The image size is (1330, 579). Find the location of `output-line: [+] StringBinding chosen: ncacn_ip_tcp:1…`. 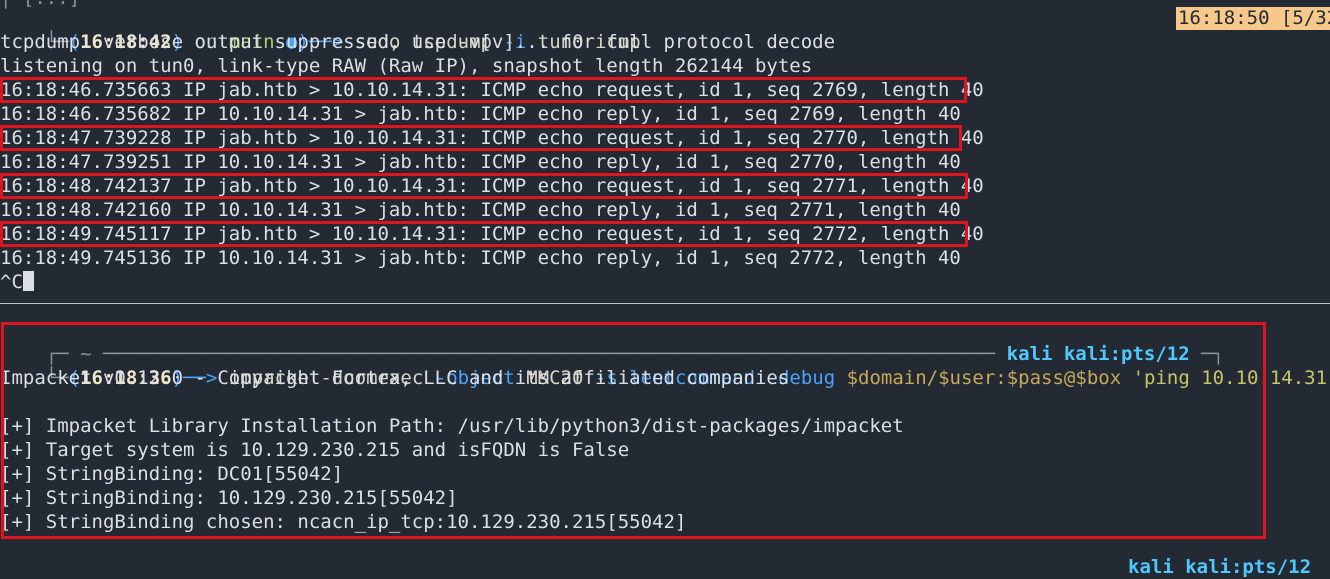

output-line: [+] StringBinding chosen: ncacn_ip_tcp:1… is located at coordinates (343, 522).